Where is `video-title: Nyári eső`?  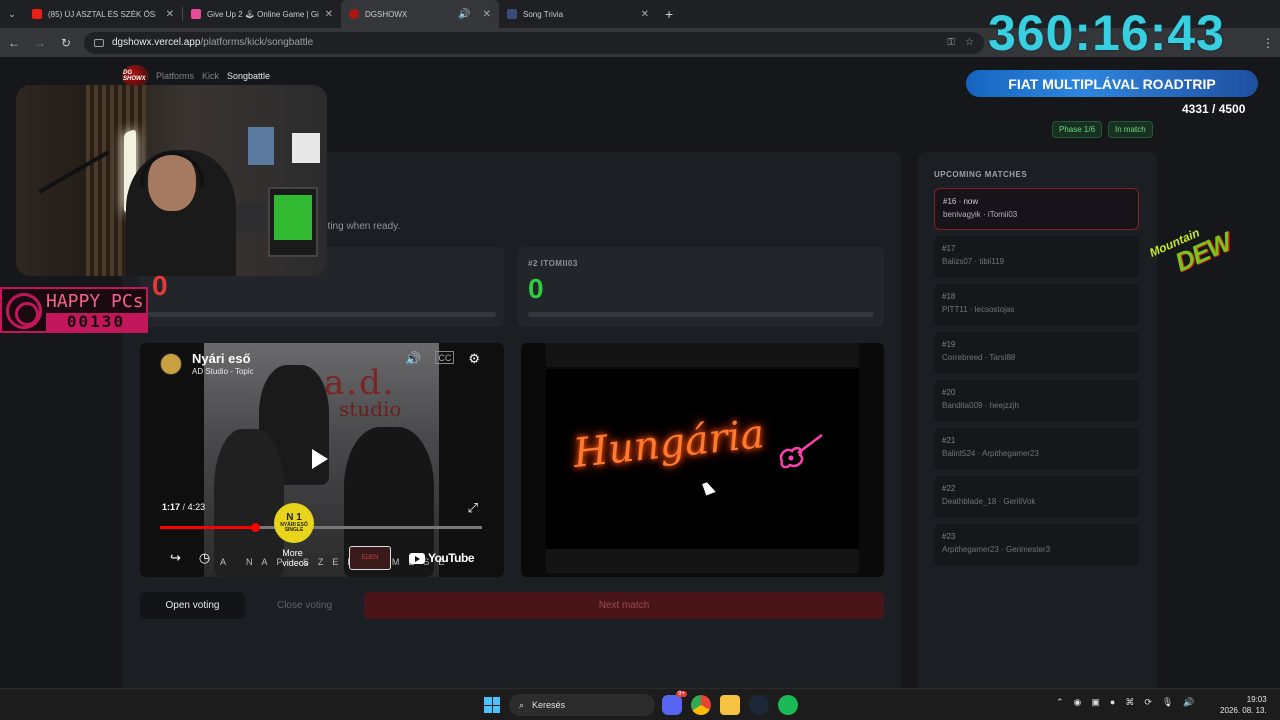
video-title: Nyári eső is located at coordinates (221, 358).